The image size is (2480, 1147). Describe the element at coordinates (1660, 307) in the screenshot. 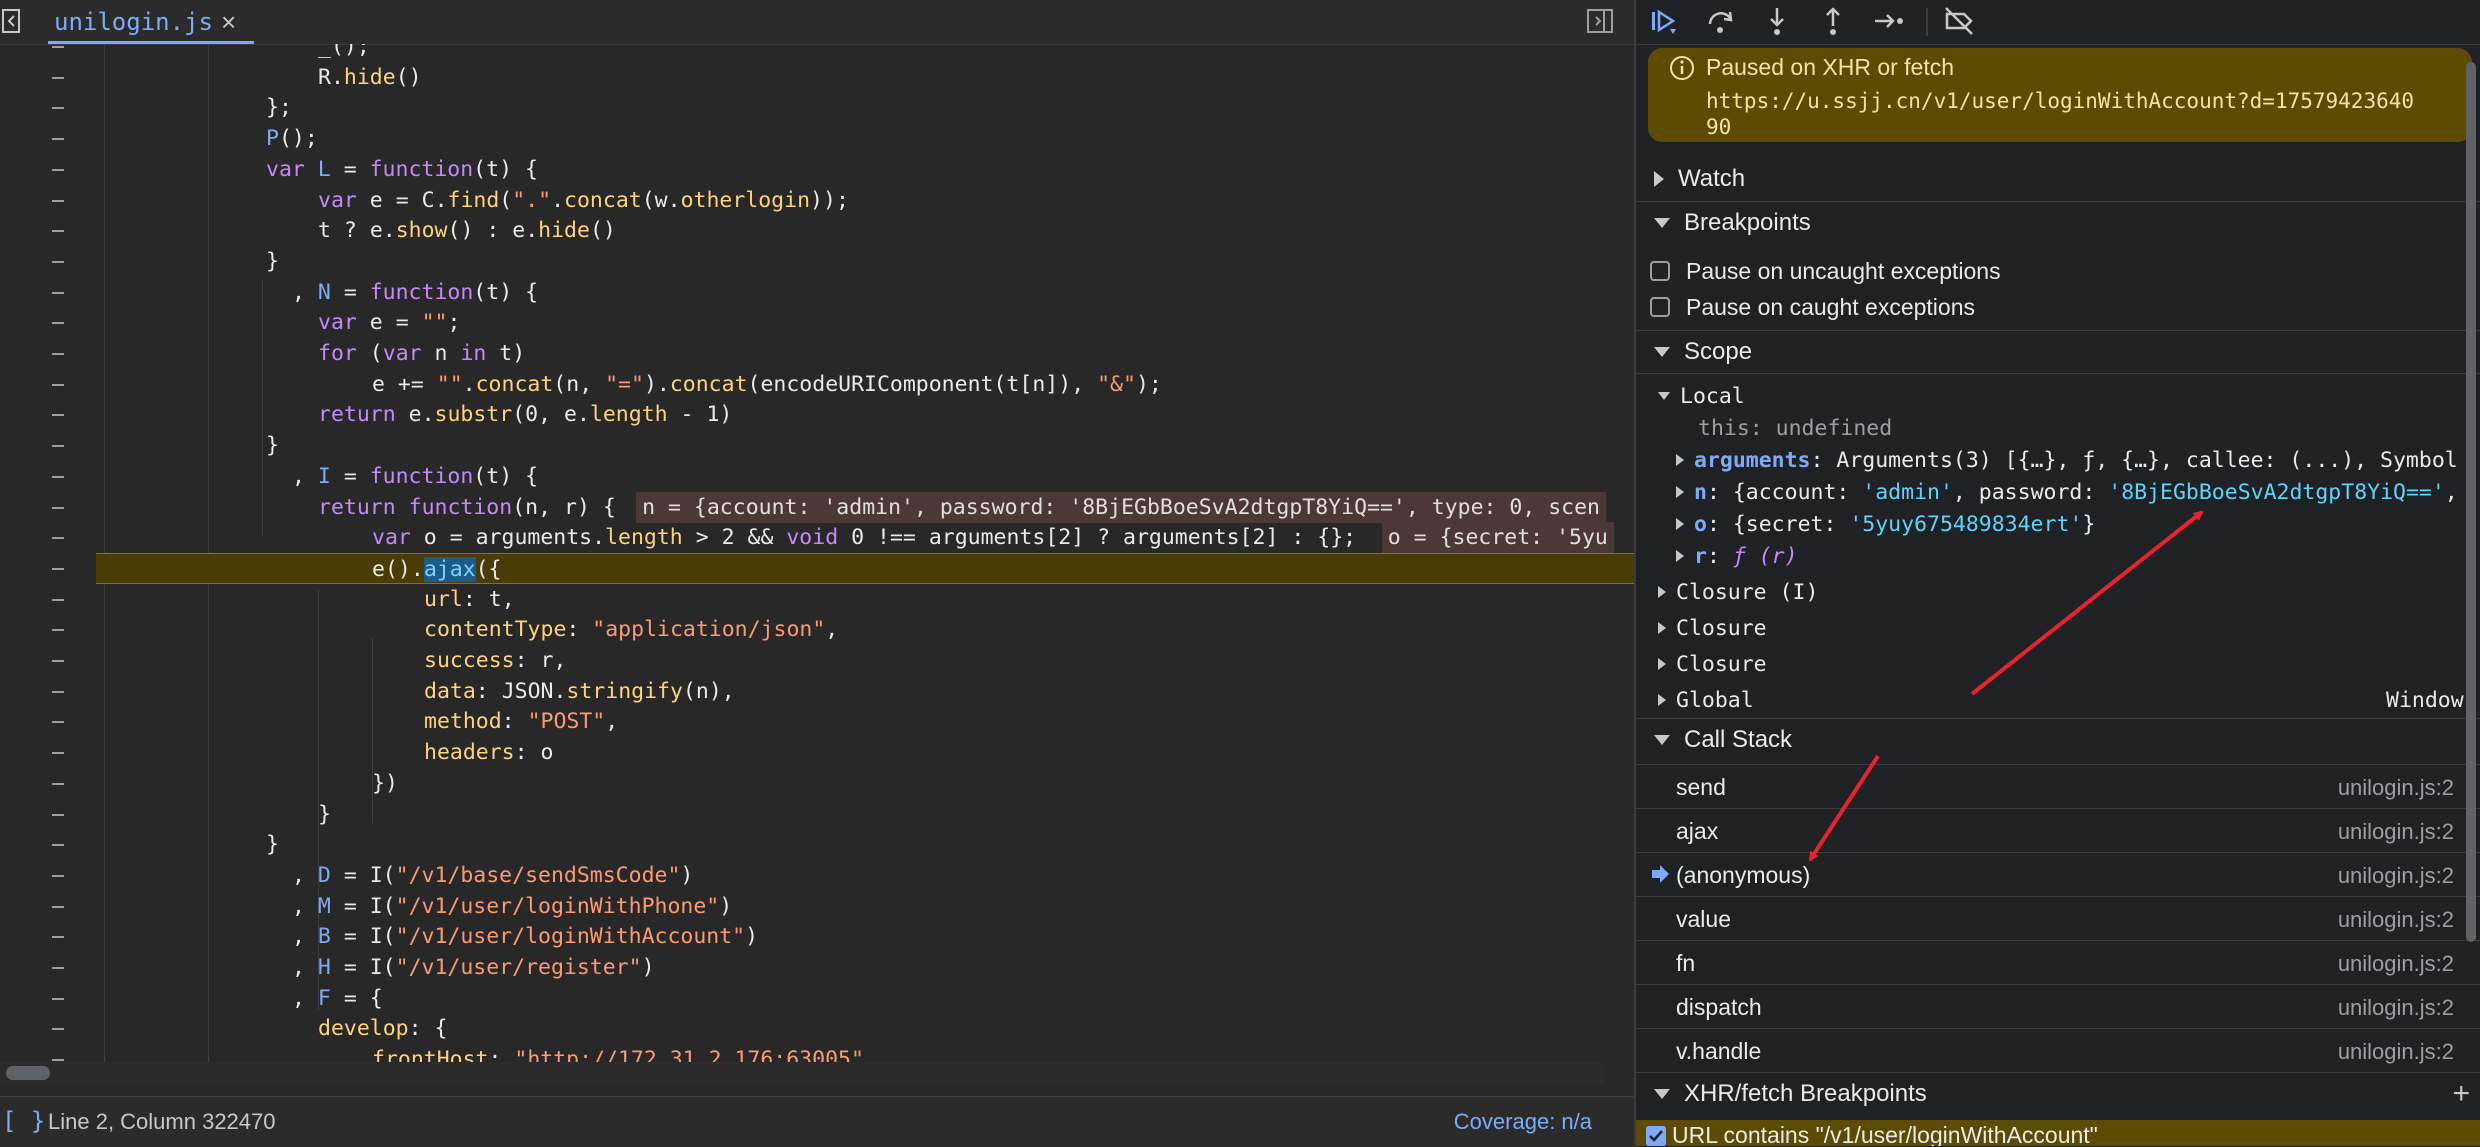

I see `pause-caught-checkbox` at that location.